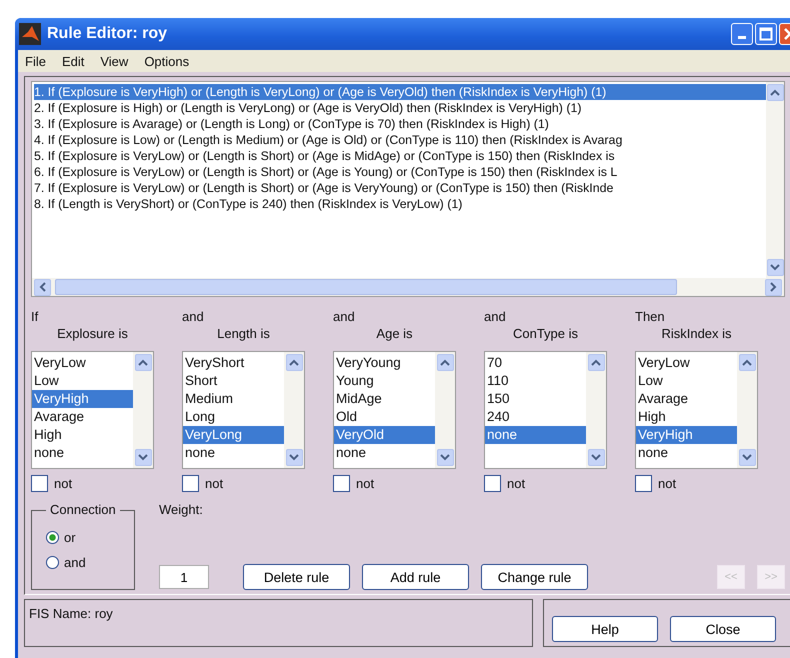  Describe the element at coordinates (535, 381) in the screenshot. I see `term-item: 110` at that location.